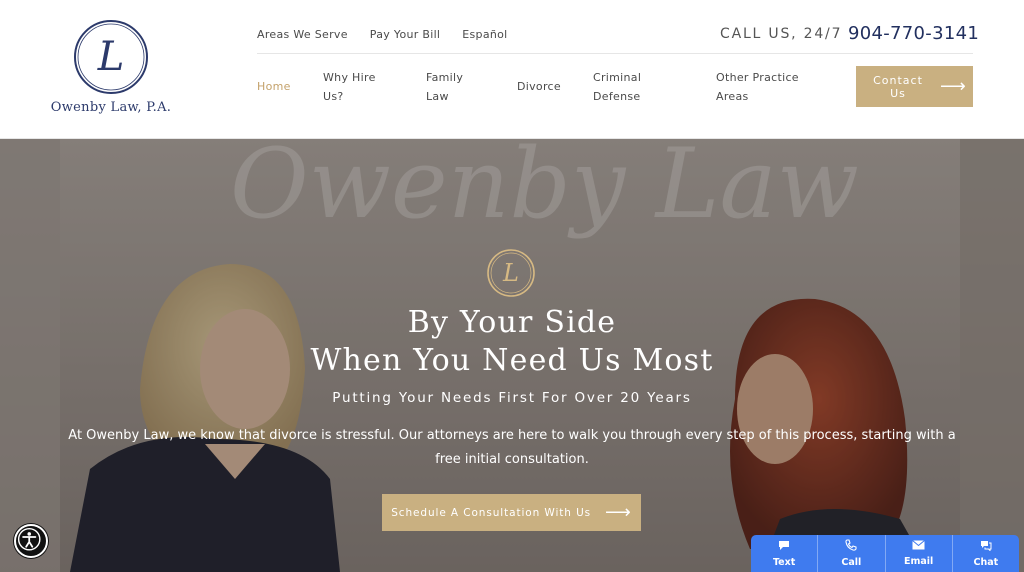  I want to click on accessibility-button, so click(31, 541).